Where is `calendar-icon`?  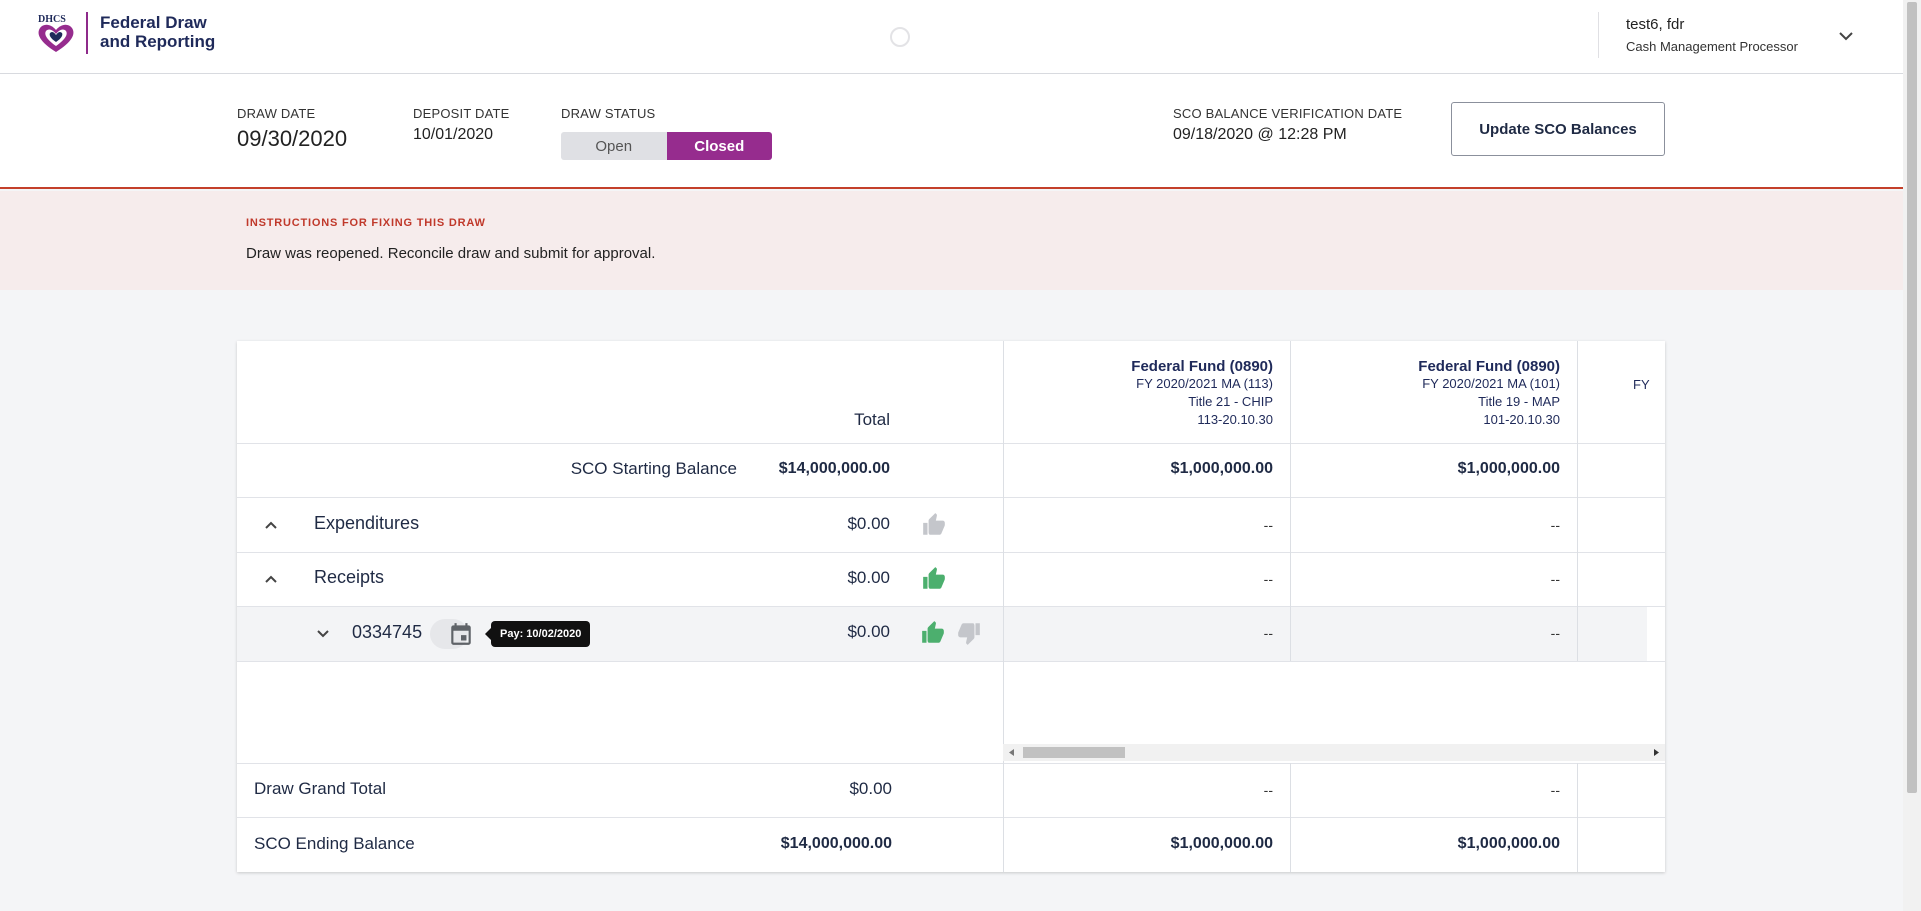
calendar-icon is located at coordinates (461, 634).